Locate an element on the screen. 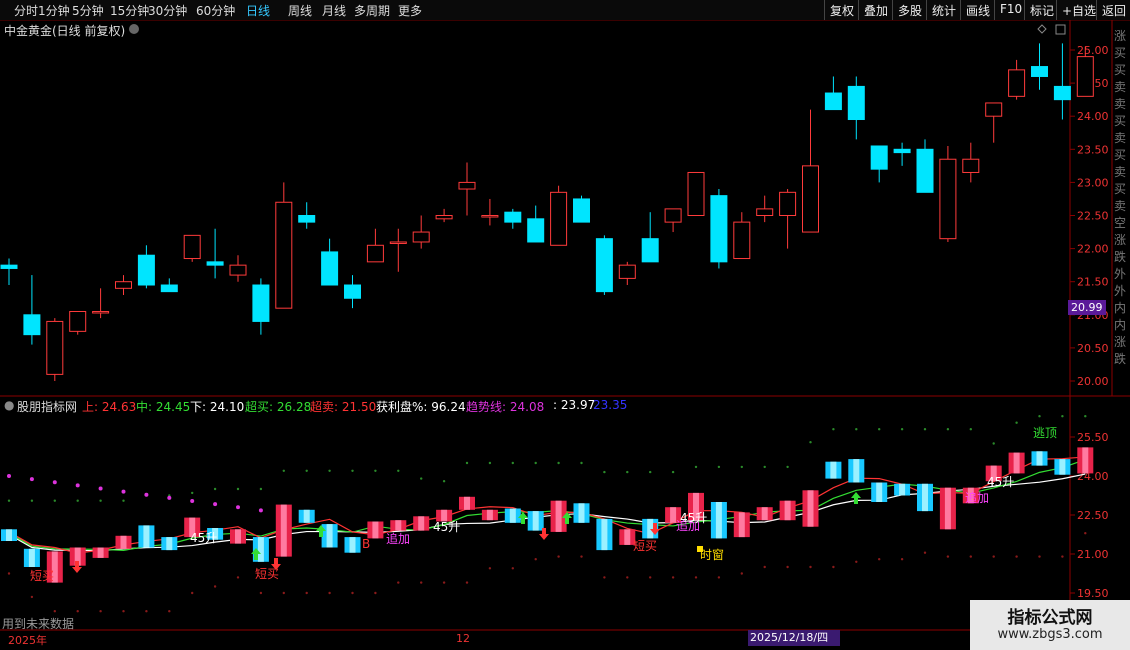  ind-ytick-label: 21.00 is located at coordinates (1093, 554).